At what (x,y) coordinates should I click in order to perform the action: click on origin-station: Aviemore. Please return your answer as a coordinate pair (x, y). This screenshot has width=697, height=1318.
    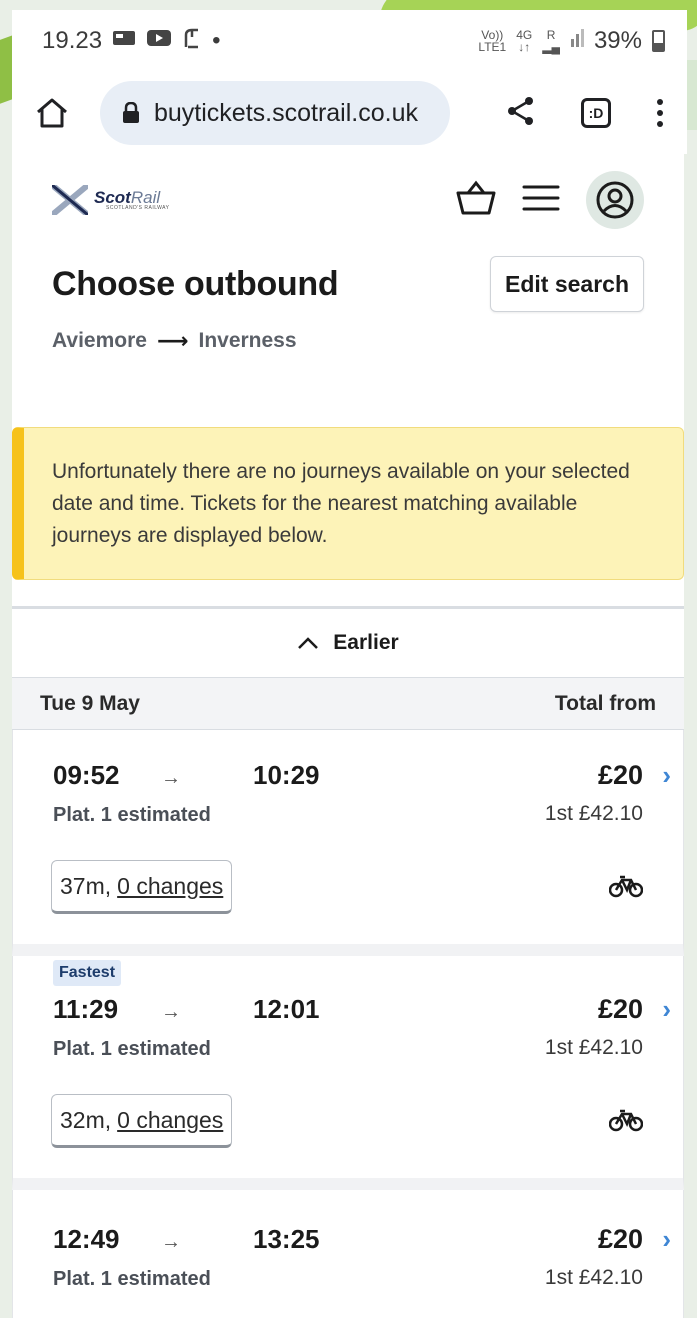
    Looking at the image, I should click on (99, 340).